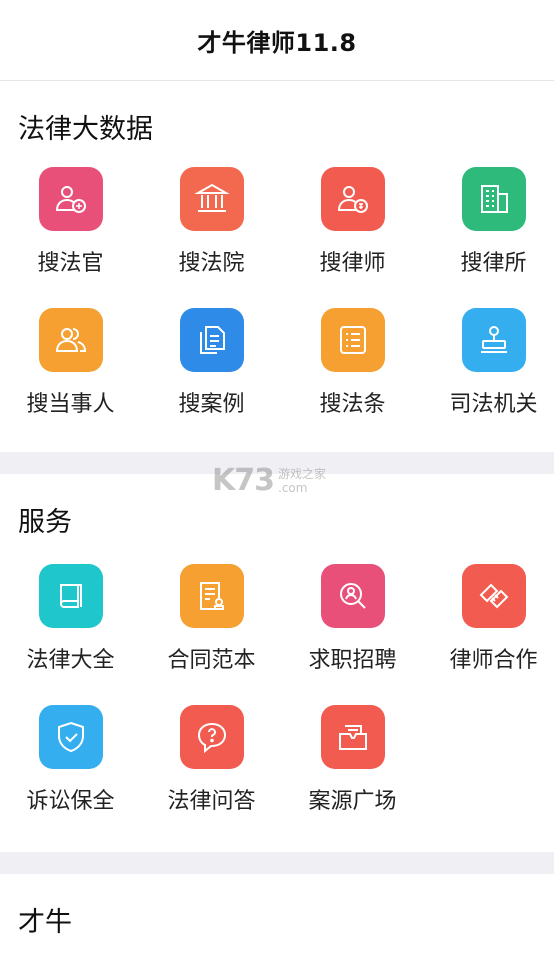  What do you see at coordinates (493, 404) in the screenshot?
I see `tile-label: 司法机关` at bounding box center [493, 404].